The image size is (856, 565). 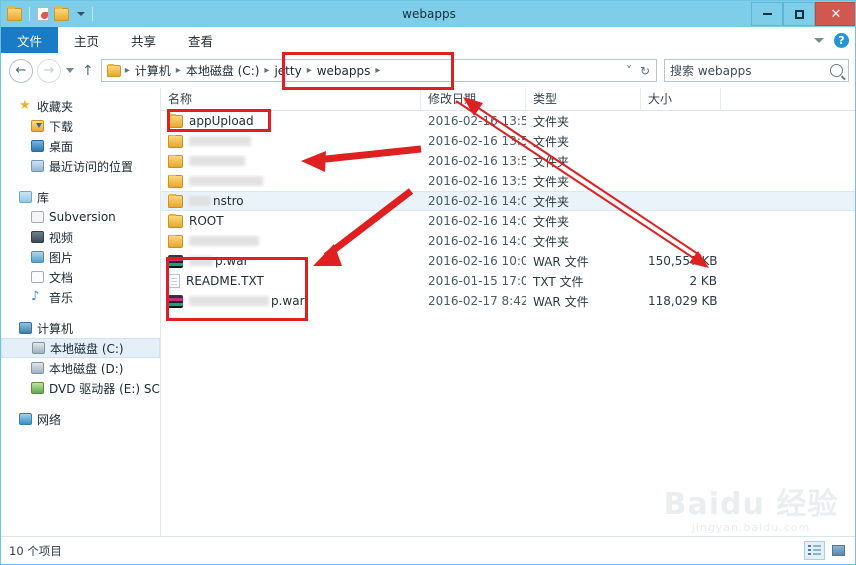 I want to click on ribbon-actions: ?, so click(x=834, y=40).